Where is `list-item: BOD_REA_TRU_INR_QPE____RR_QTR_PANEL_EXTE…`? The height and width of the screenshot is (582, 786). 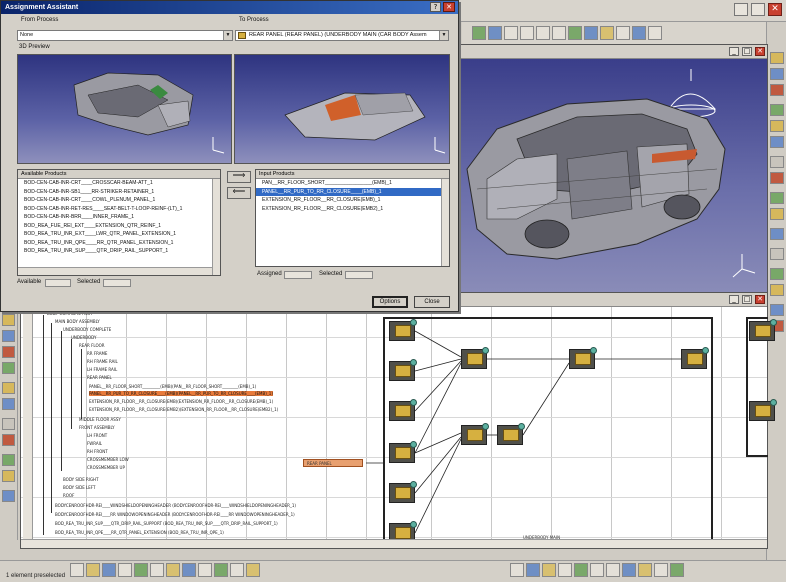 list-item: BOD_REA_TRU_INR_QPE____RR_QTR_PANEL_EXTE… is located at coordinates (119, 243).